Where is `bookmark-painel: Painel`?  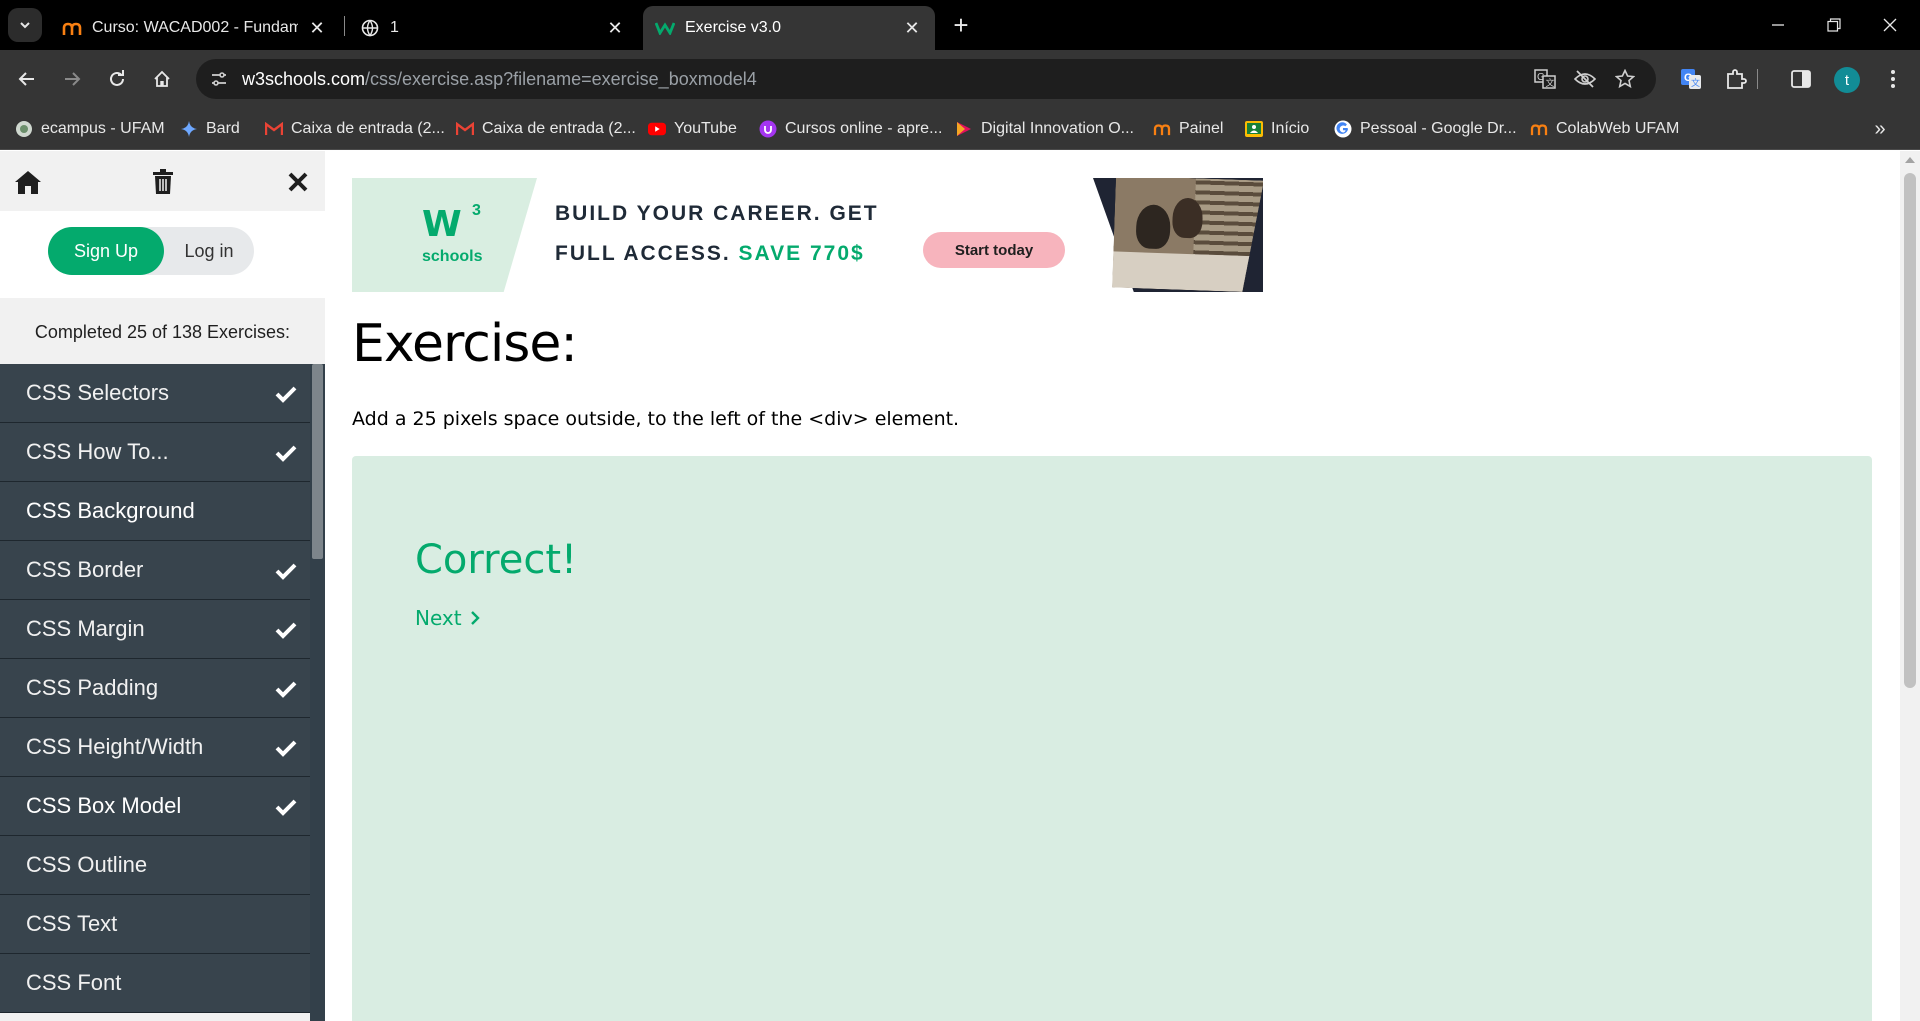
bookmark-painel: Painel is located at coordinates (1188, 129).